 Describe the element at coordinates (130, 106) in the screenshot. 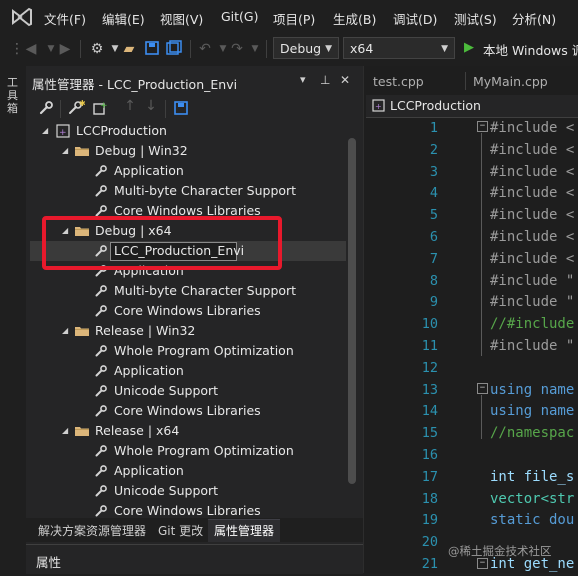

I see `move-up-icon: ↑` at that location.